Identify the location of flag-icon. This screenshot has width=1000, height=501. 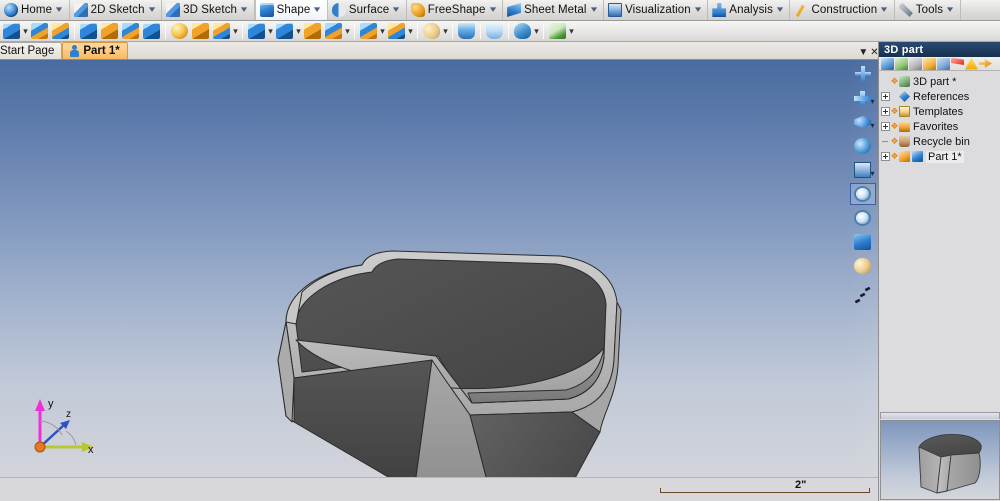
(957, 63).